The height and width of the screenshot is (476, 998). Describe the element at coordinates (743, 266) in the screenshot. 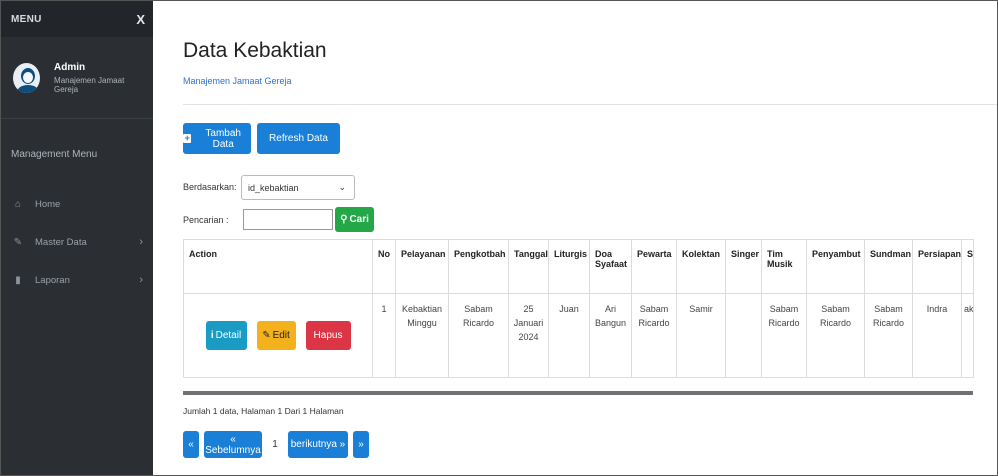

I see `col-header: Singer` at that location.